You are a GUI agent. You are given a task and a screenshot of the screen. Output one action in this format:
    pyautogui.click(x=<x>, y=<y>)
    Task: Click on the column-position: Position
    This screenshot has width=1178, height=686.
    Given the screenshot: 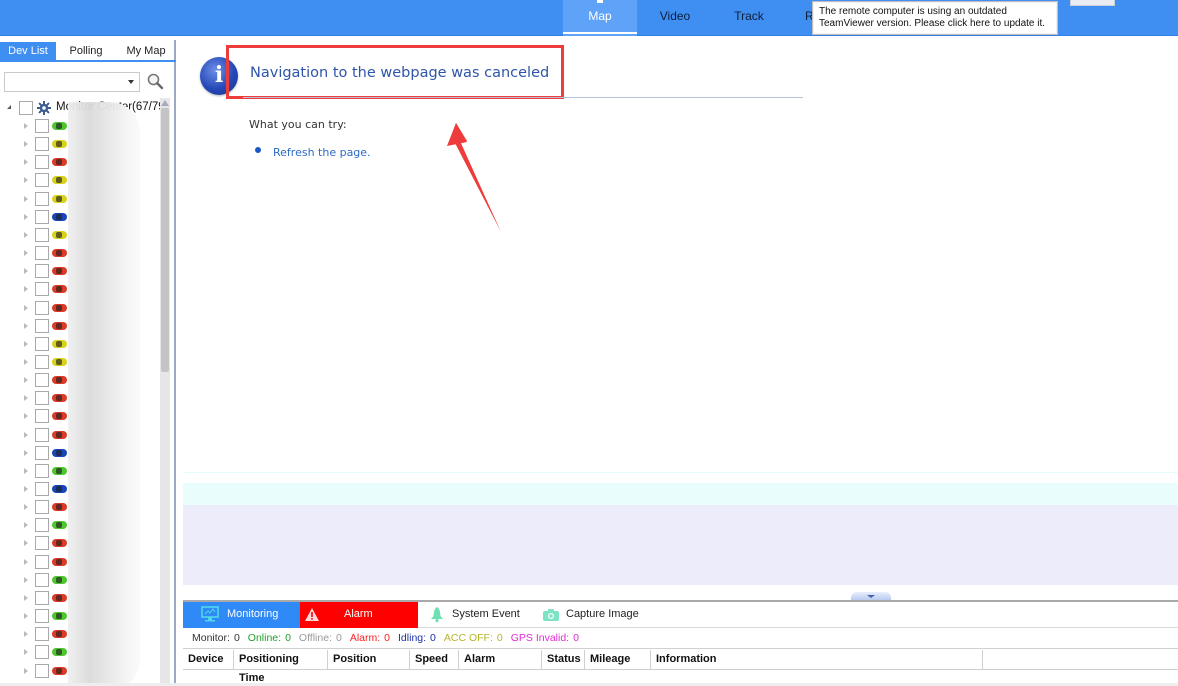 What is the action you would take?
    pyautogui.click(x=369, y=660)
    